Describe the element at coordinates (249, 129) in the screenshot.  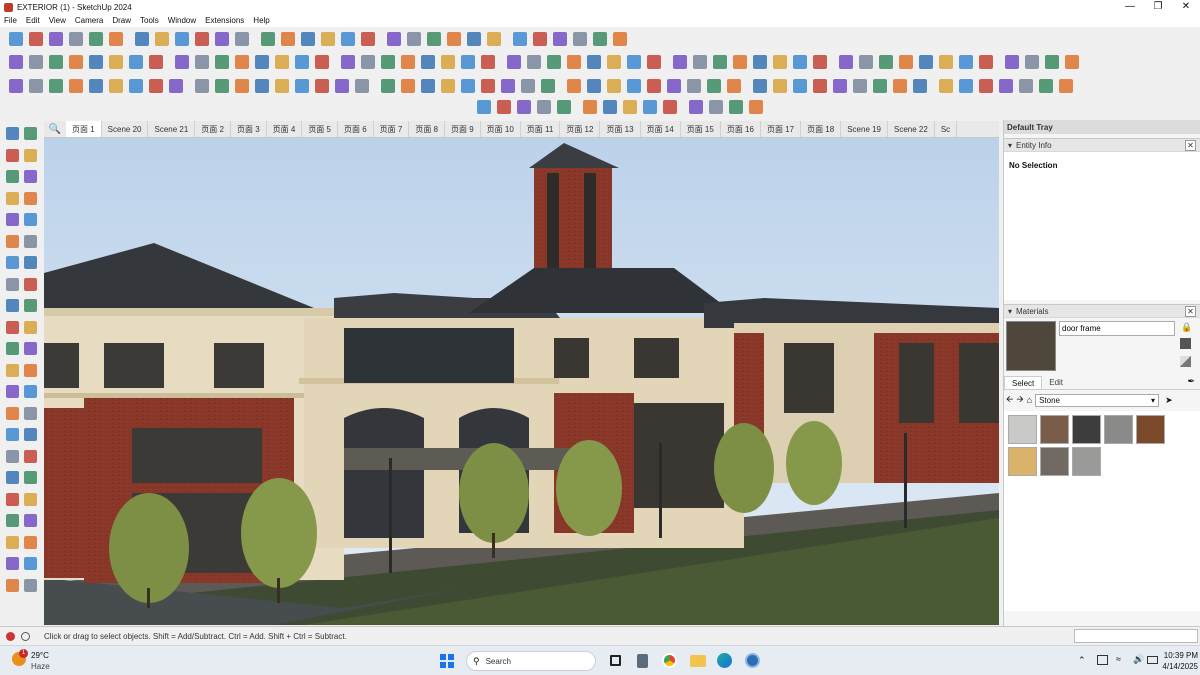
I see `scene-tab: 页面 3` at that location.